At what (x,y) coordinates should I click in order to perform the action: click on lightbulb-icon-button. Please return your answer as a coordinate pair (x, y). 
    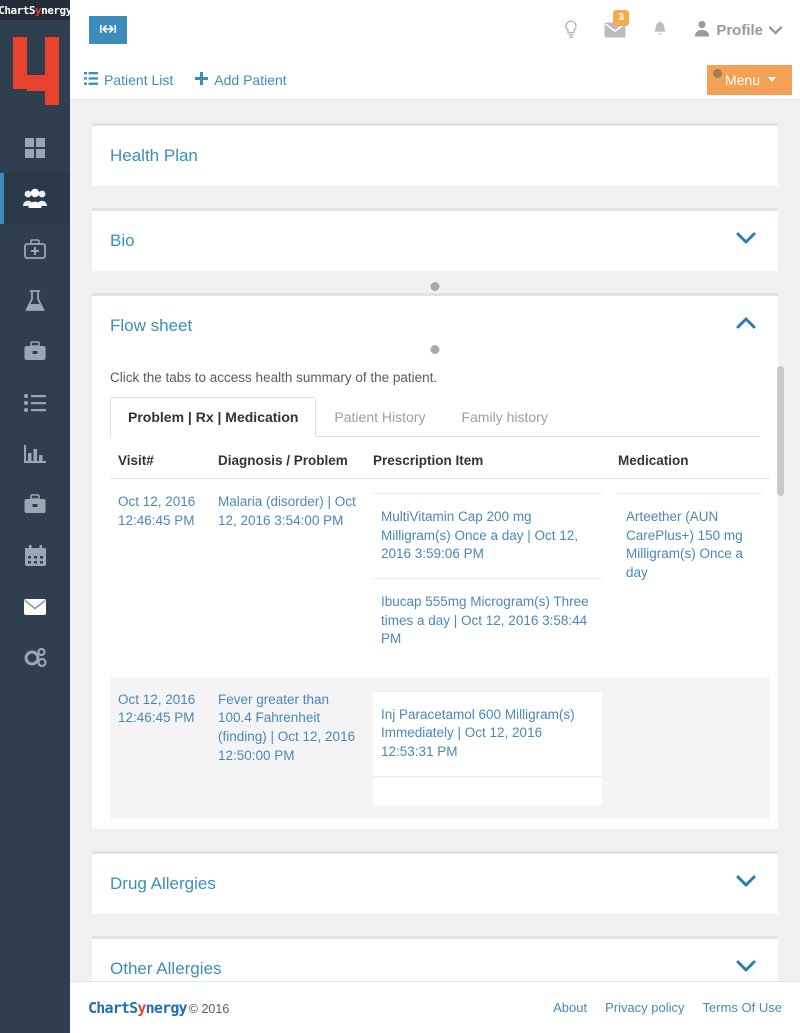
    Looking at the image, I should click on (571, 30).